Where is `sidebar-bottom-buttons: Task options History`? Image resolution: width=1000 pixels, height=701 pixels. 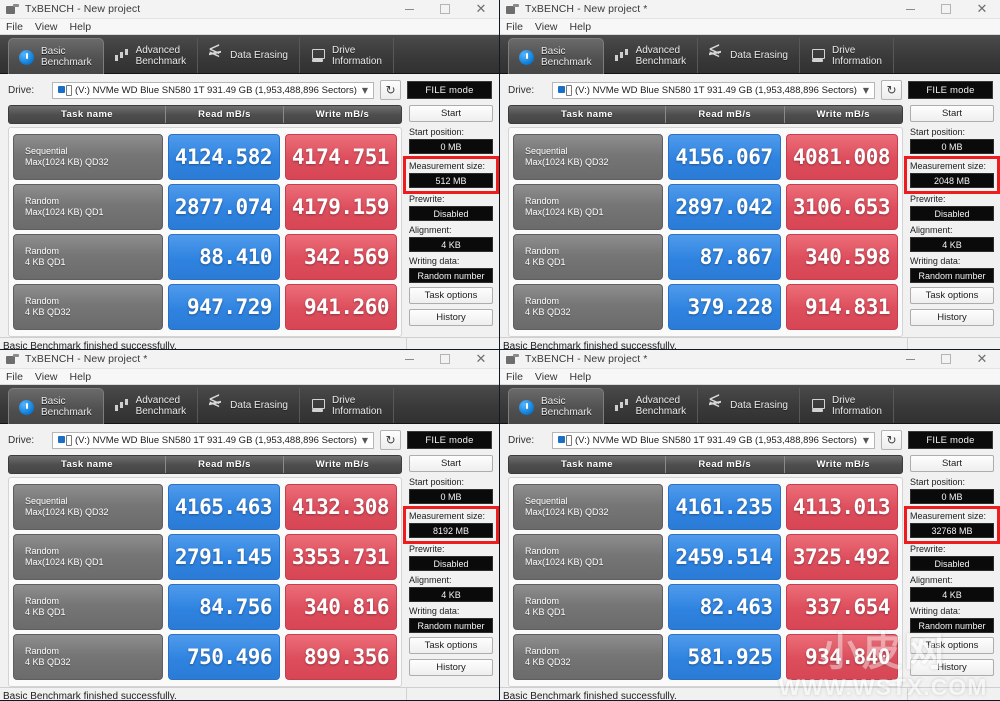
sidebar-bottom-buttons: Task options History is located at coordinates (451, 662).